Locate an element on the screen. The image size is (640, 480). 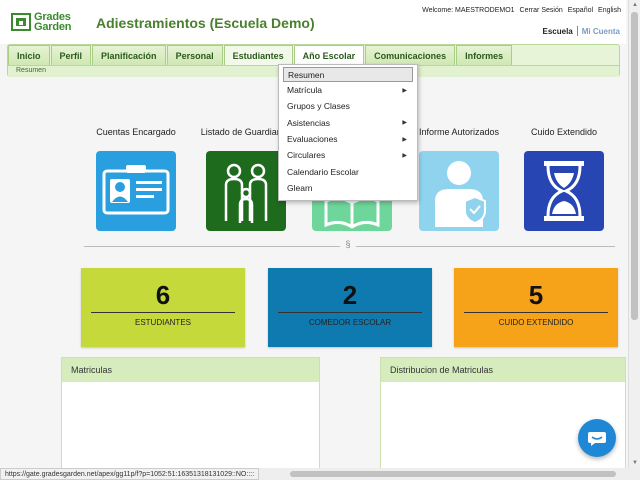
logo-text-line2: Garden is located at coordinates (53, 27).